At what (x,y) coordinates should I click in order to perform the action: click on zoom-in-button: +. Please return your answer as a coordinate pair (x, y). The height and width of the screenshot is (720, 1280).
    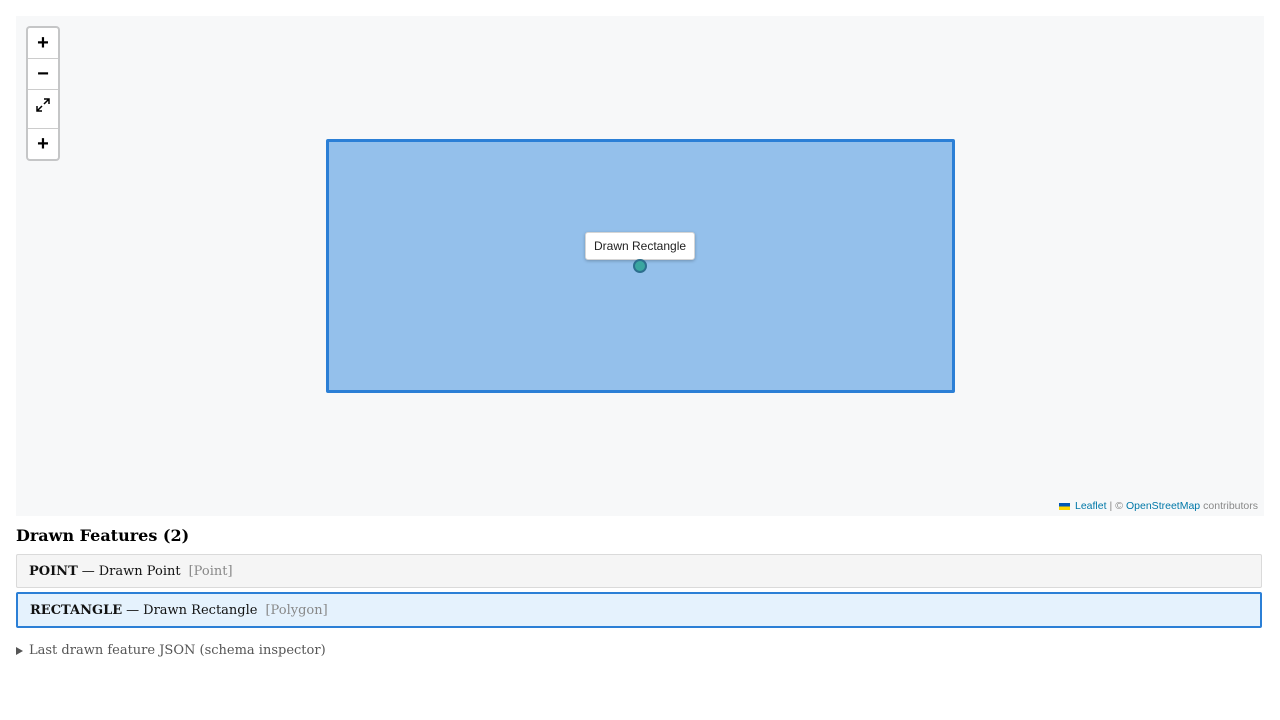
    Looking at the image, I should click on (43, 43).